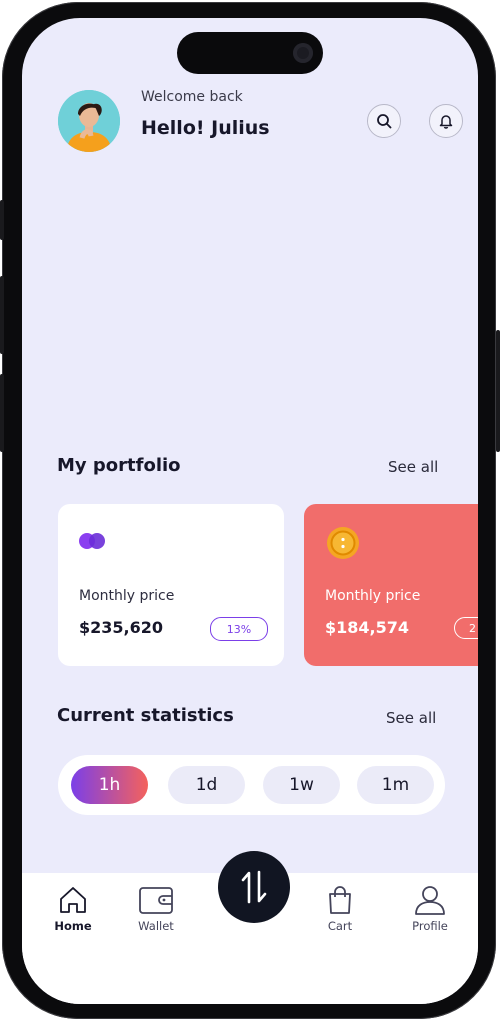 The image size is (500, 1023). I want to click on bell-icon, so click(446, 122).